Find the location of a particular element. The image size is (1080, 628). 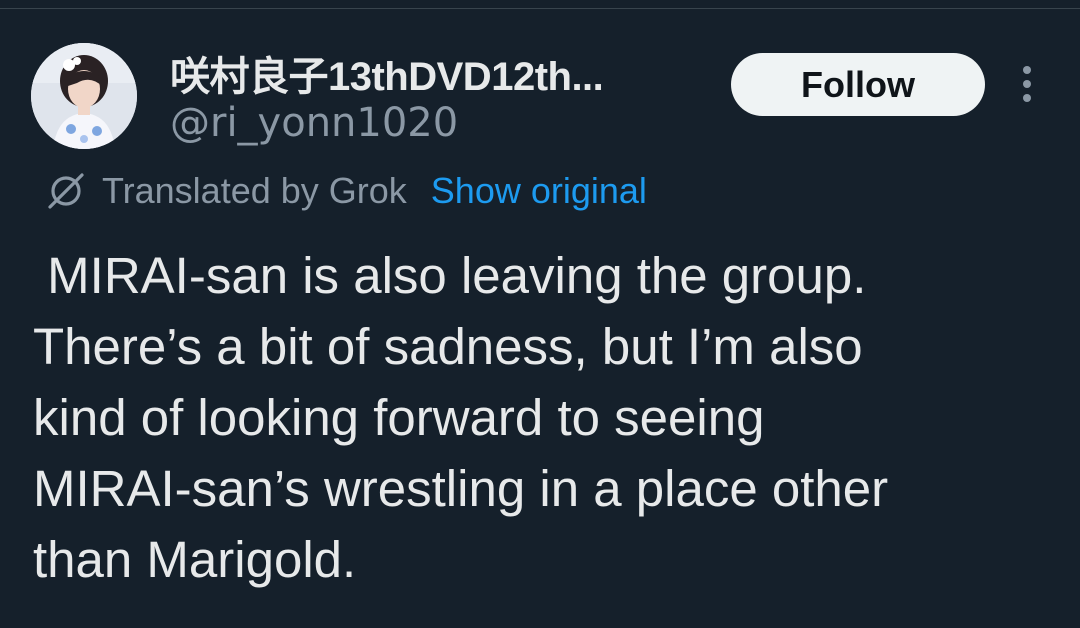

more-options-button is located at coordinates (1027, 84).